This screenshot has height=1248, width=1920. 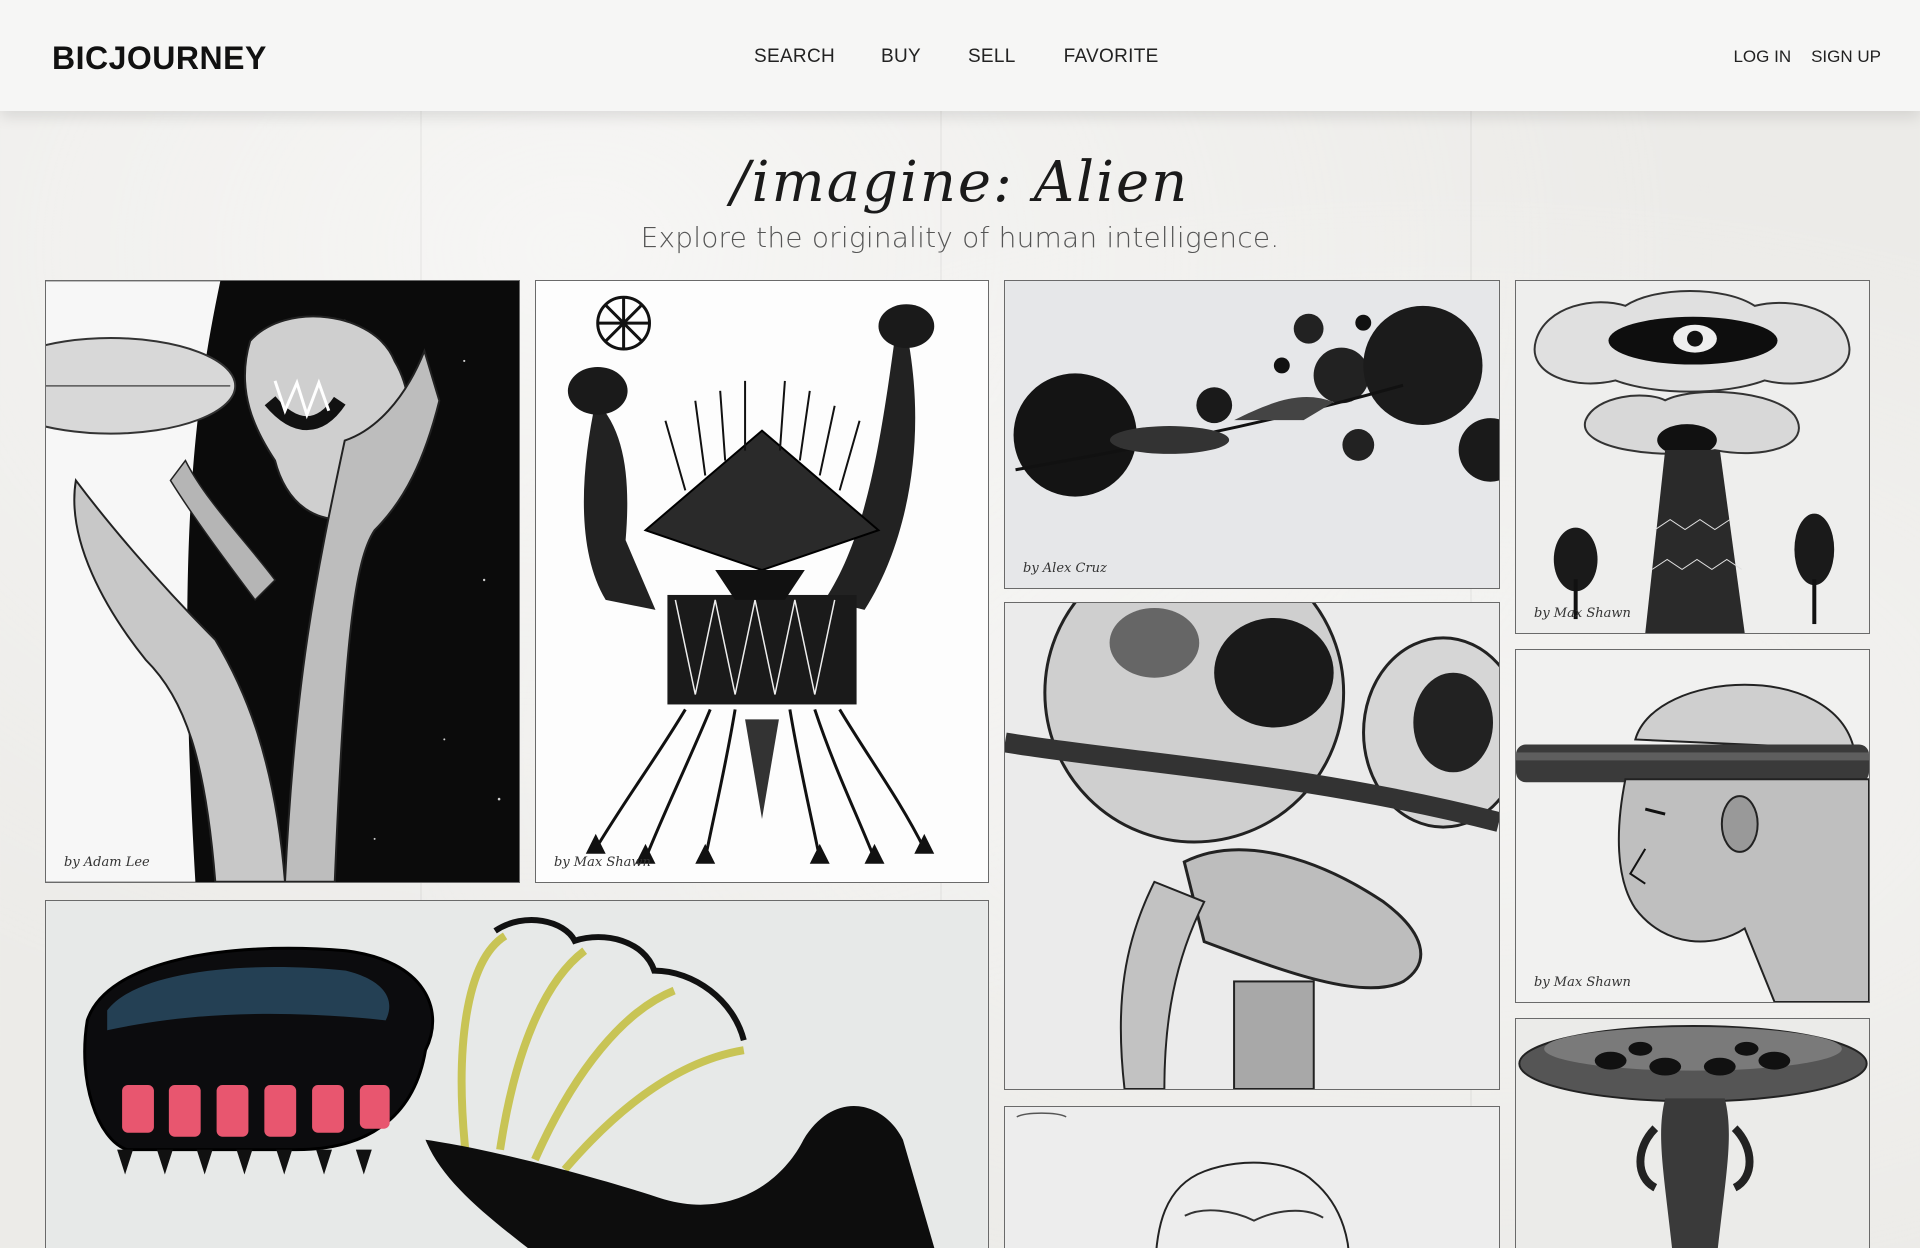 I want to click on nav-favorite: FAVORITE, so click(x=1111, y=57).